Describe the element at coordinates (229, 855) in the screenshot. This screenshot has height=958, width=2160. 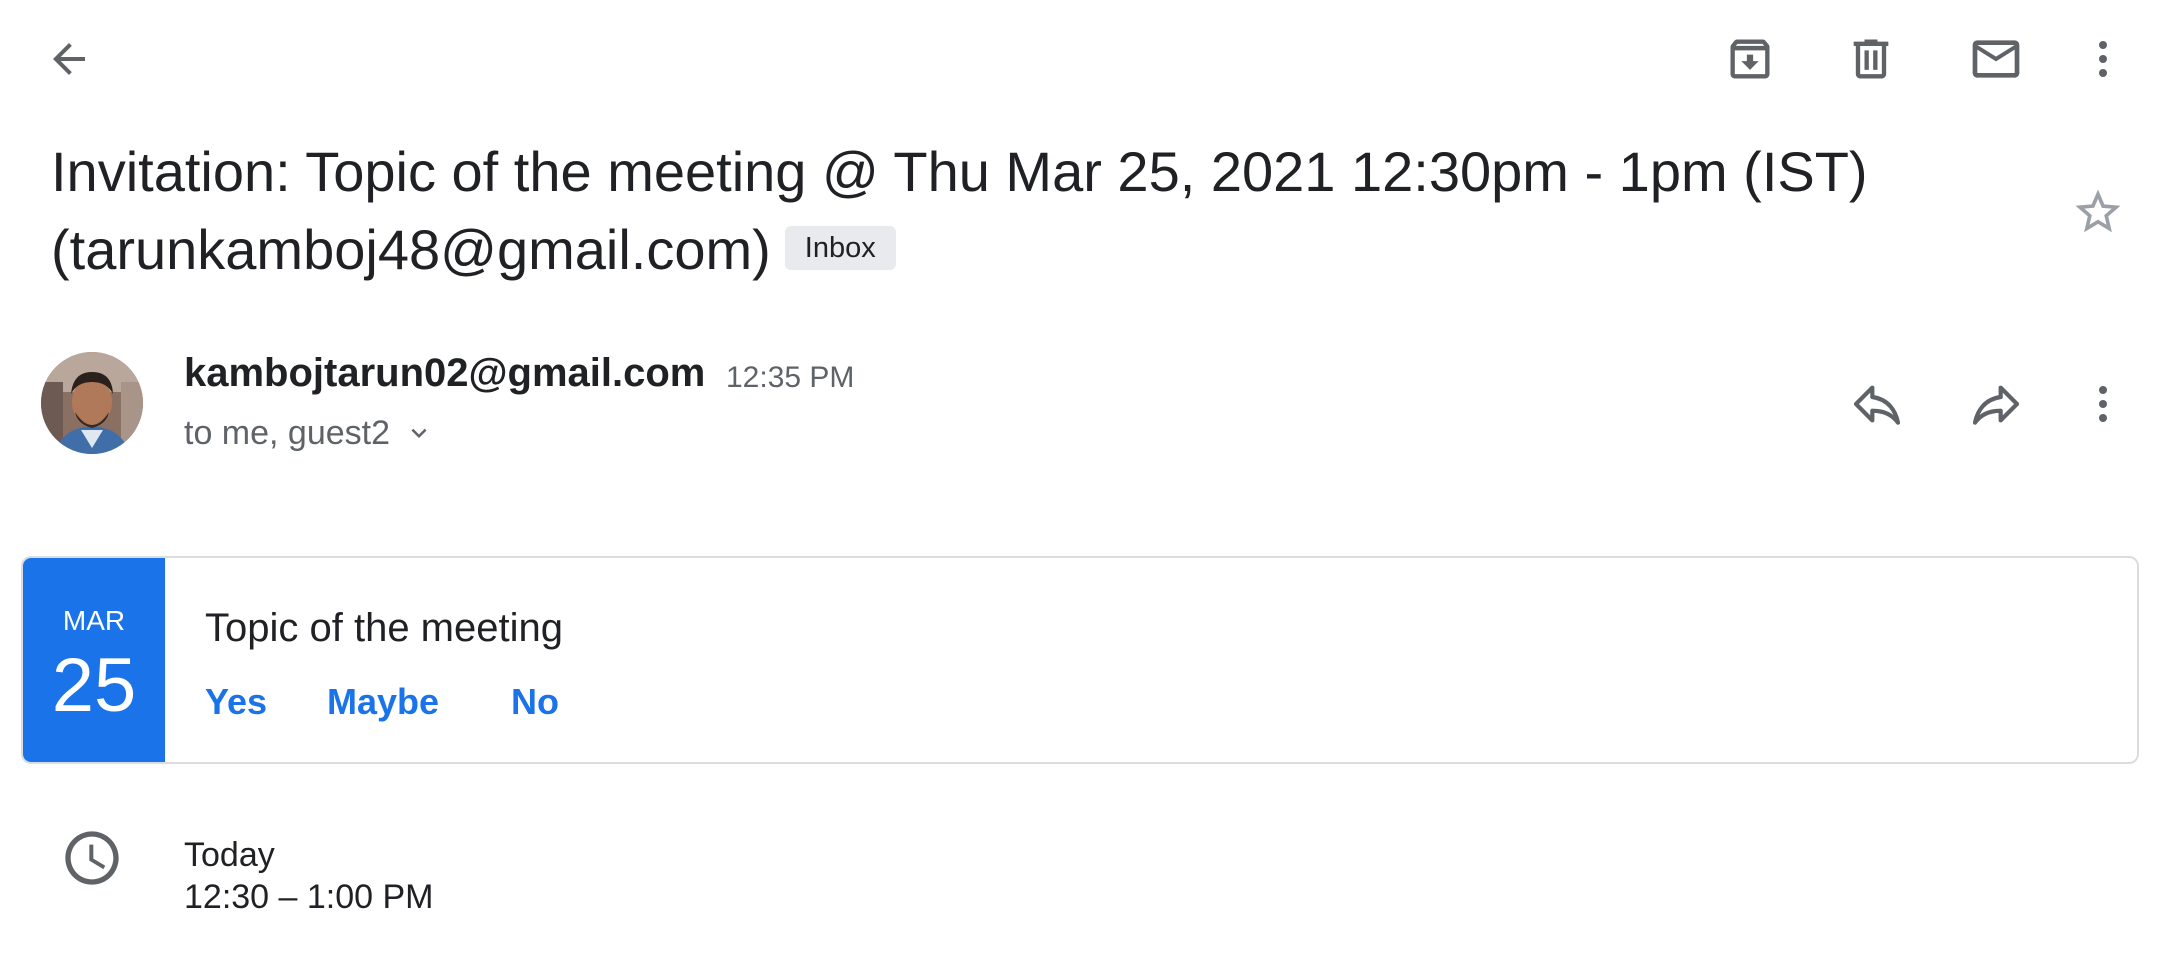
I see `event-day-text: Today` at that location.